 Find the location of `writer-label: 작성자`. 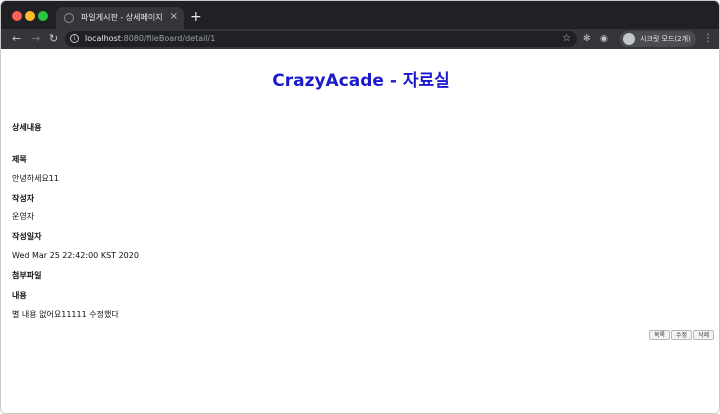

writer-label: 작성자 is located at coordinates (23, 198).